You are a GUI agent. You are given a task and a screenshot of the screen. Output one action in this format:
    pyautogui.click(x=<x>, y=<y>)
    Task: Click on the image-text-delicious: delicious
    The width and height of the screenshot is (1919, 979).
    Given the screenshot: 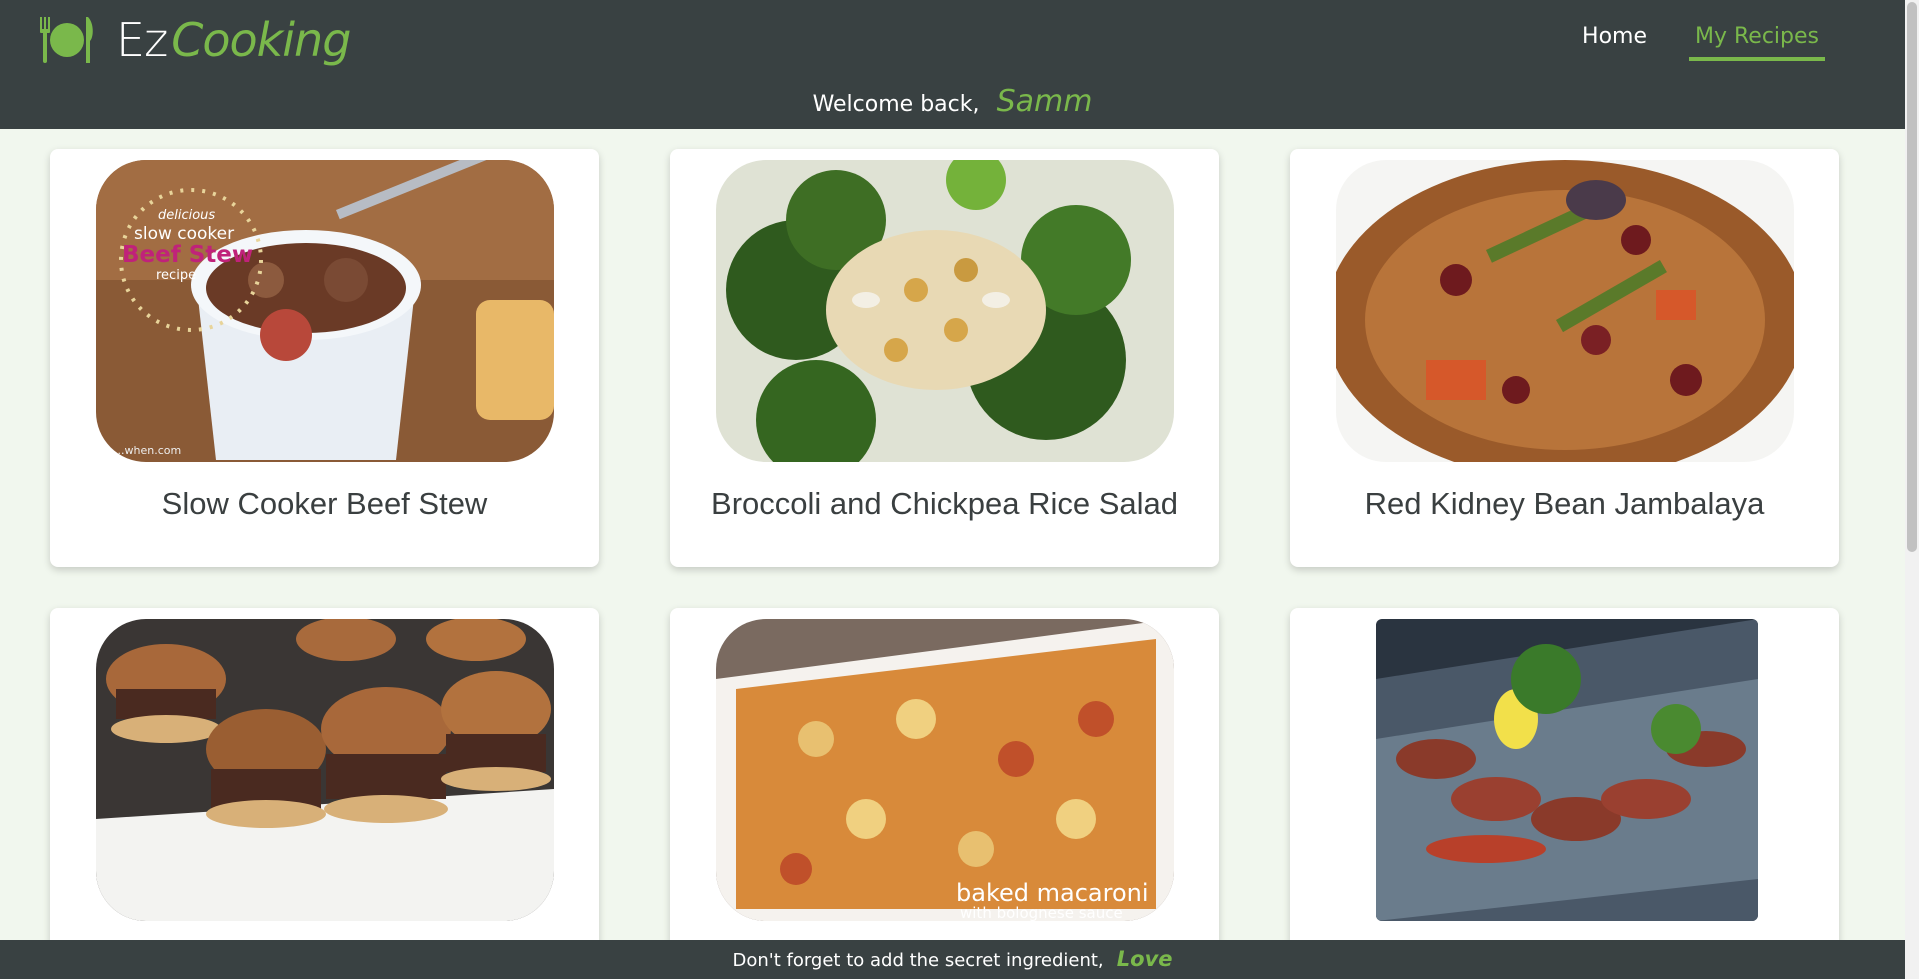 What is the action you would take?
    pyautogui.click(x=187, y=215)
    